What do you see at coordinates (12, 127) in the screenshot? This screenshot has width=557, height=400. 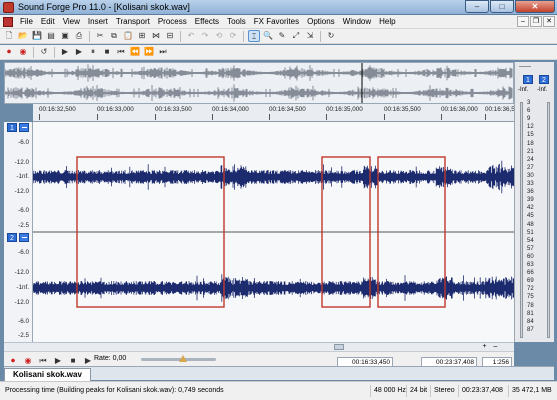 I see `channel-1-badge: 1` at bounding box center [12, 127].